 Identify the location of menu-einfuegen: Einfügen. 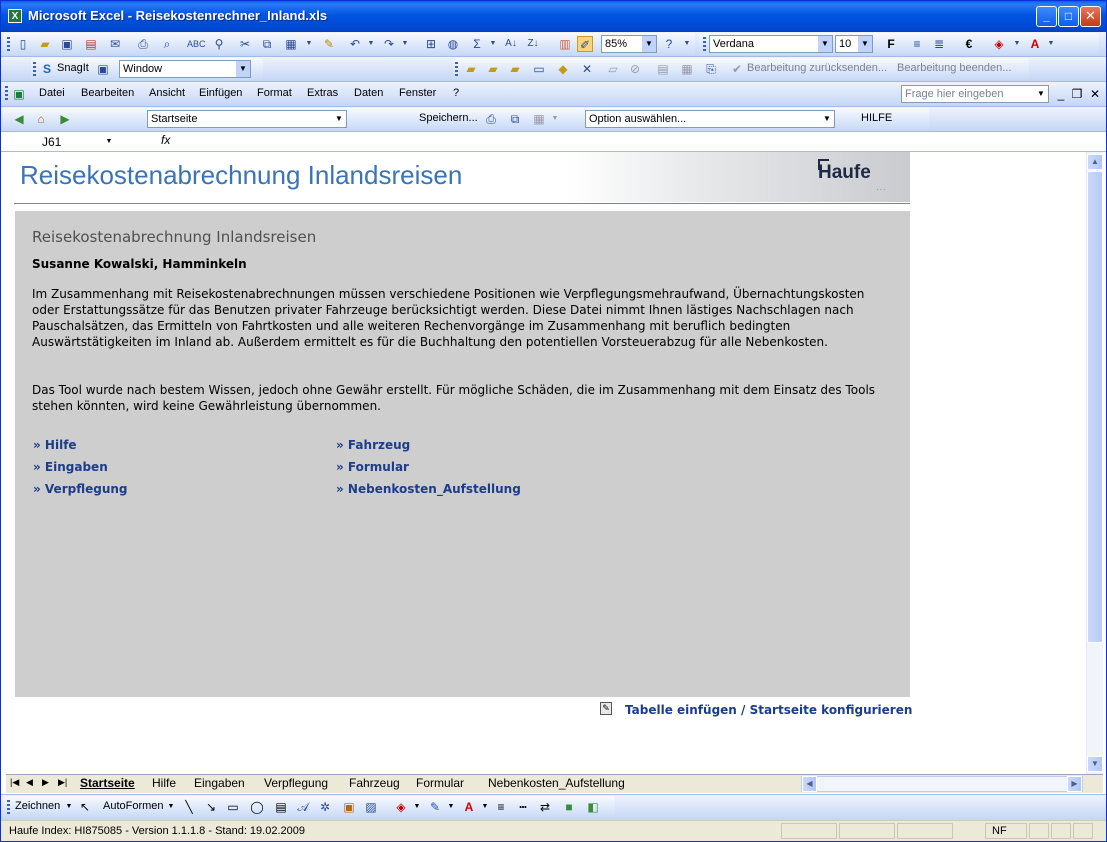
(220, 93).